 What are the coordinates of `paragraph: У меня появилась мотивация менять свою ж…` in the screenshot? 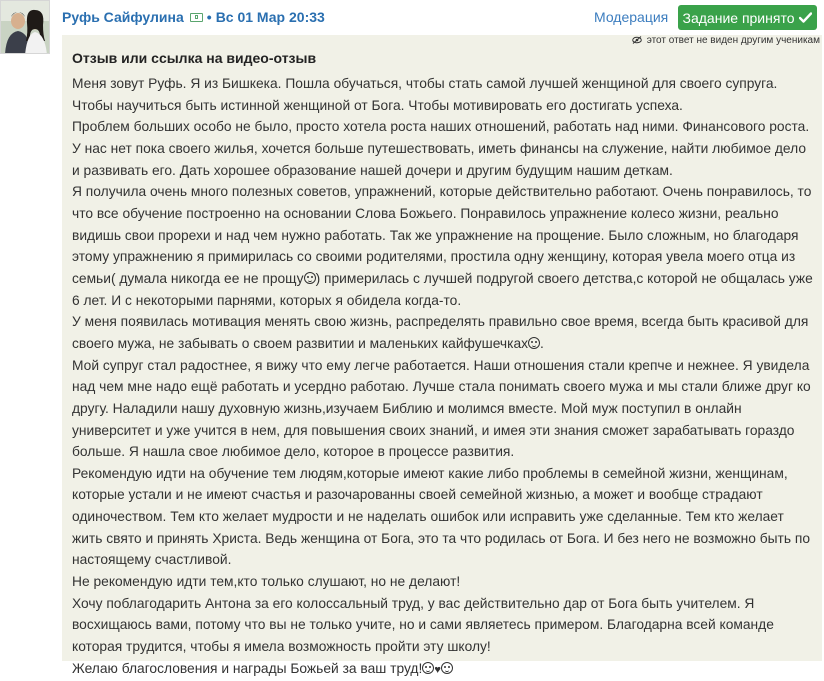 It's located at (444, 332).